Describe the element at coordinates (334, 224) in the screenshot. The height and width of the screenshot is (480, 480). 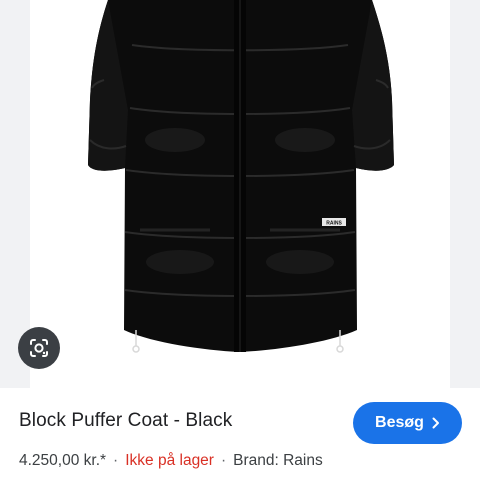
I see `brand-tag-text: RAINS` at that location.